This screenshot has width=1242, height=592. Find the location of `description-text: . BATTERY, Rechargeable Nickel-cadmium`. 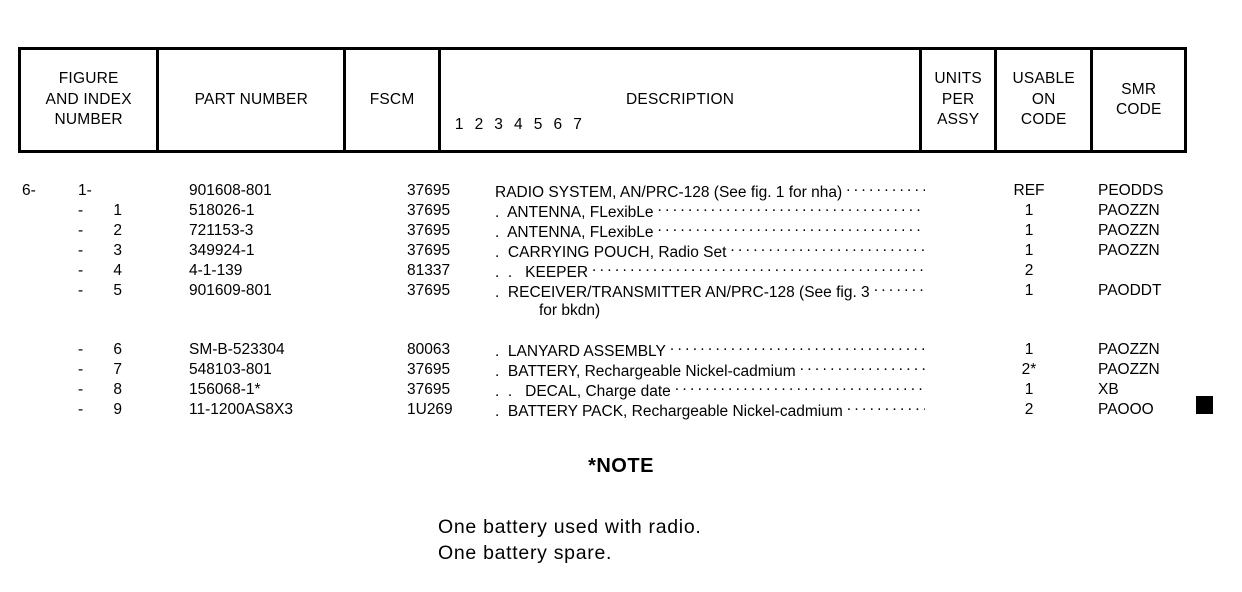

description-text: . BATTERY, Rechargeable Nickel-cadmium is located at coordinates (645, 371).